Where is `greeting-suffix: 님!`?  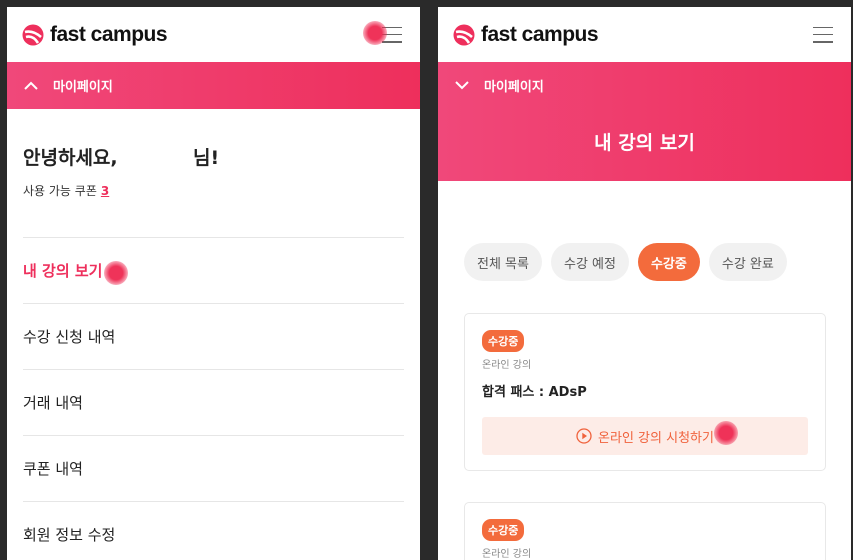
greeting-suffix: 님! is located at coordinates (206, 158).